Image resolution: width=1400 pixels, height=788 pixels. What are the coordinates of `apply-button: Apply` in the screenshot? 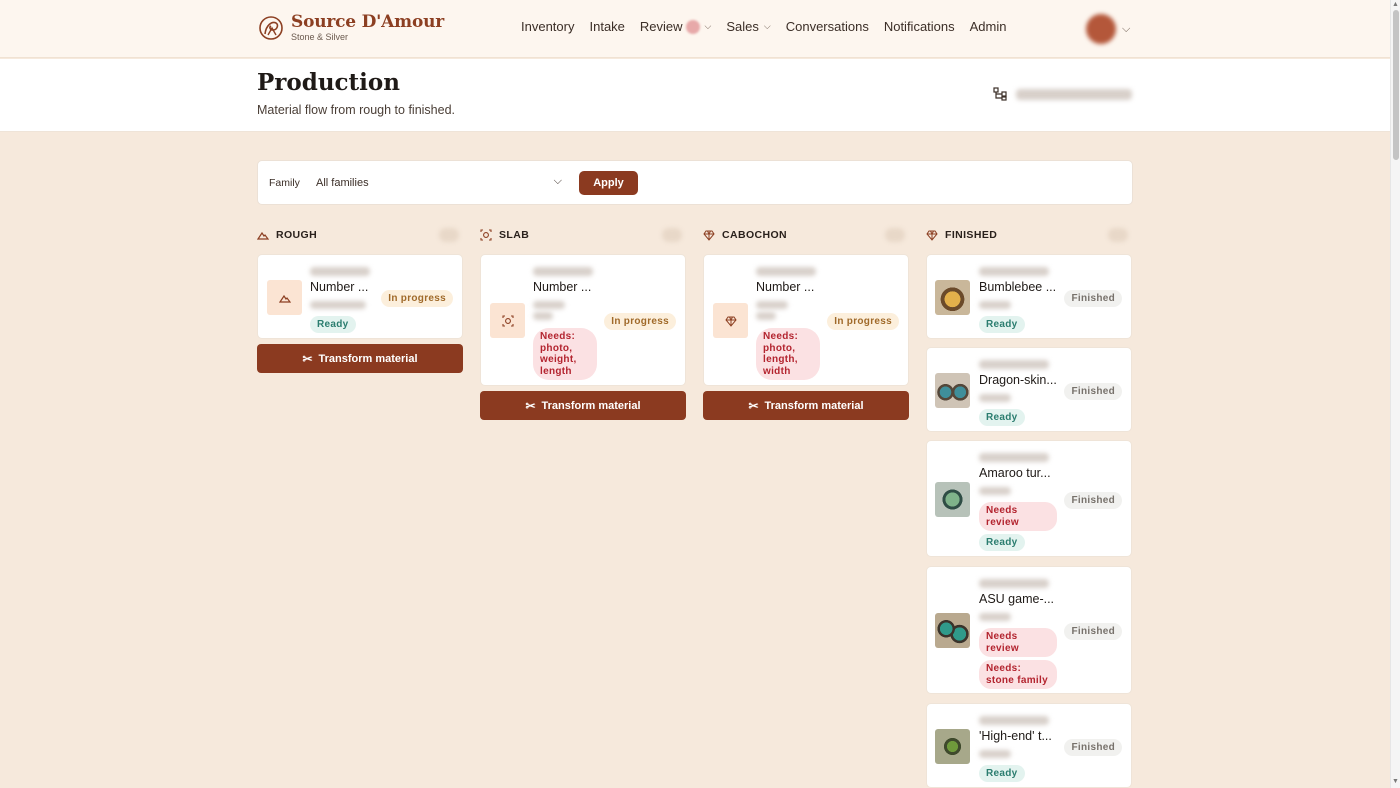 It's located at (608, 183).